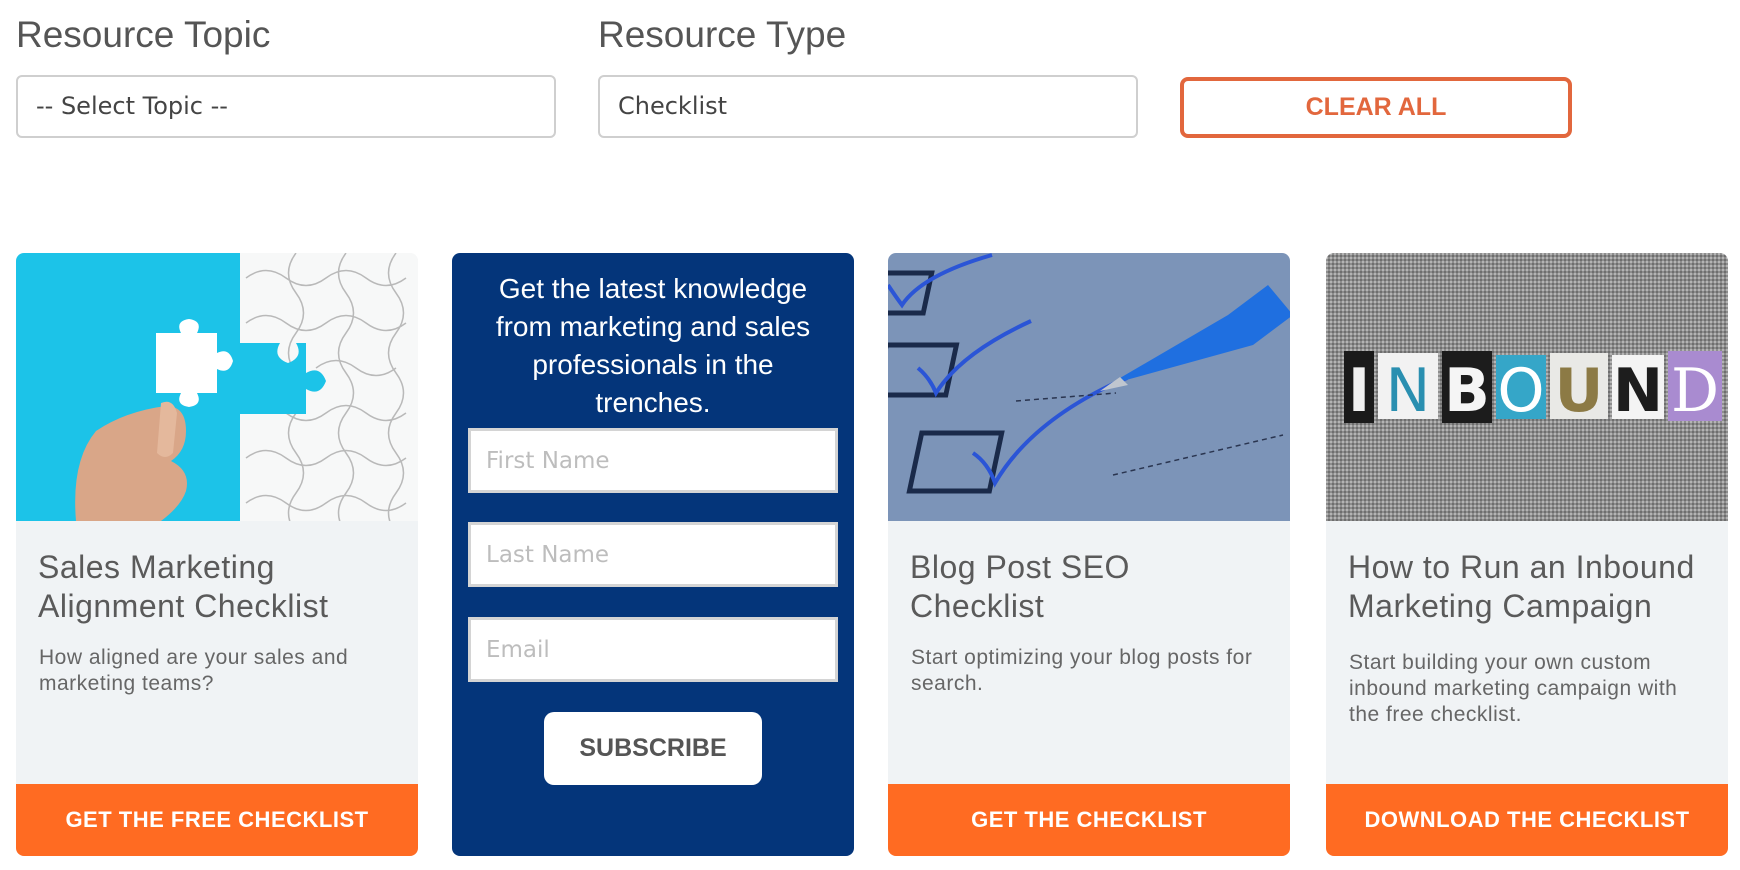 The image size is (1740, 870). I want to click on download-checklist-button: DOWNLOAD THE CHECKLIST, so click(1527, 820).